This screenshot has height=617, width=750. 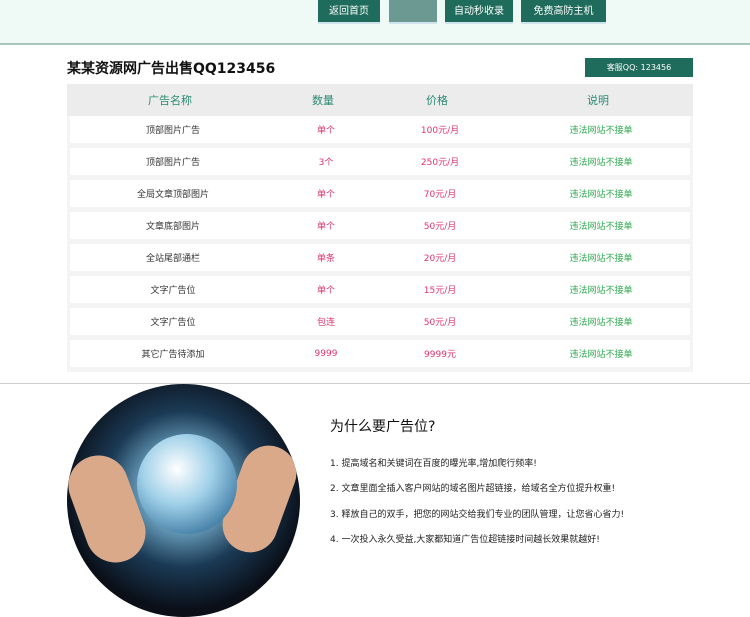 I want to click on cell-quantity: 3个, so click(x=326, y=163).